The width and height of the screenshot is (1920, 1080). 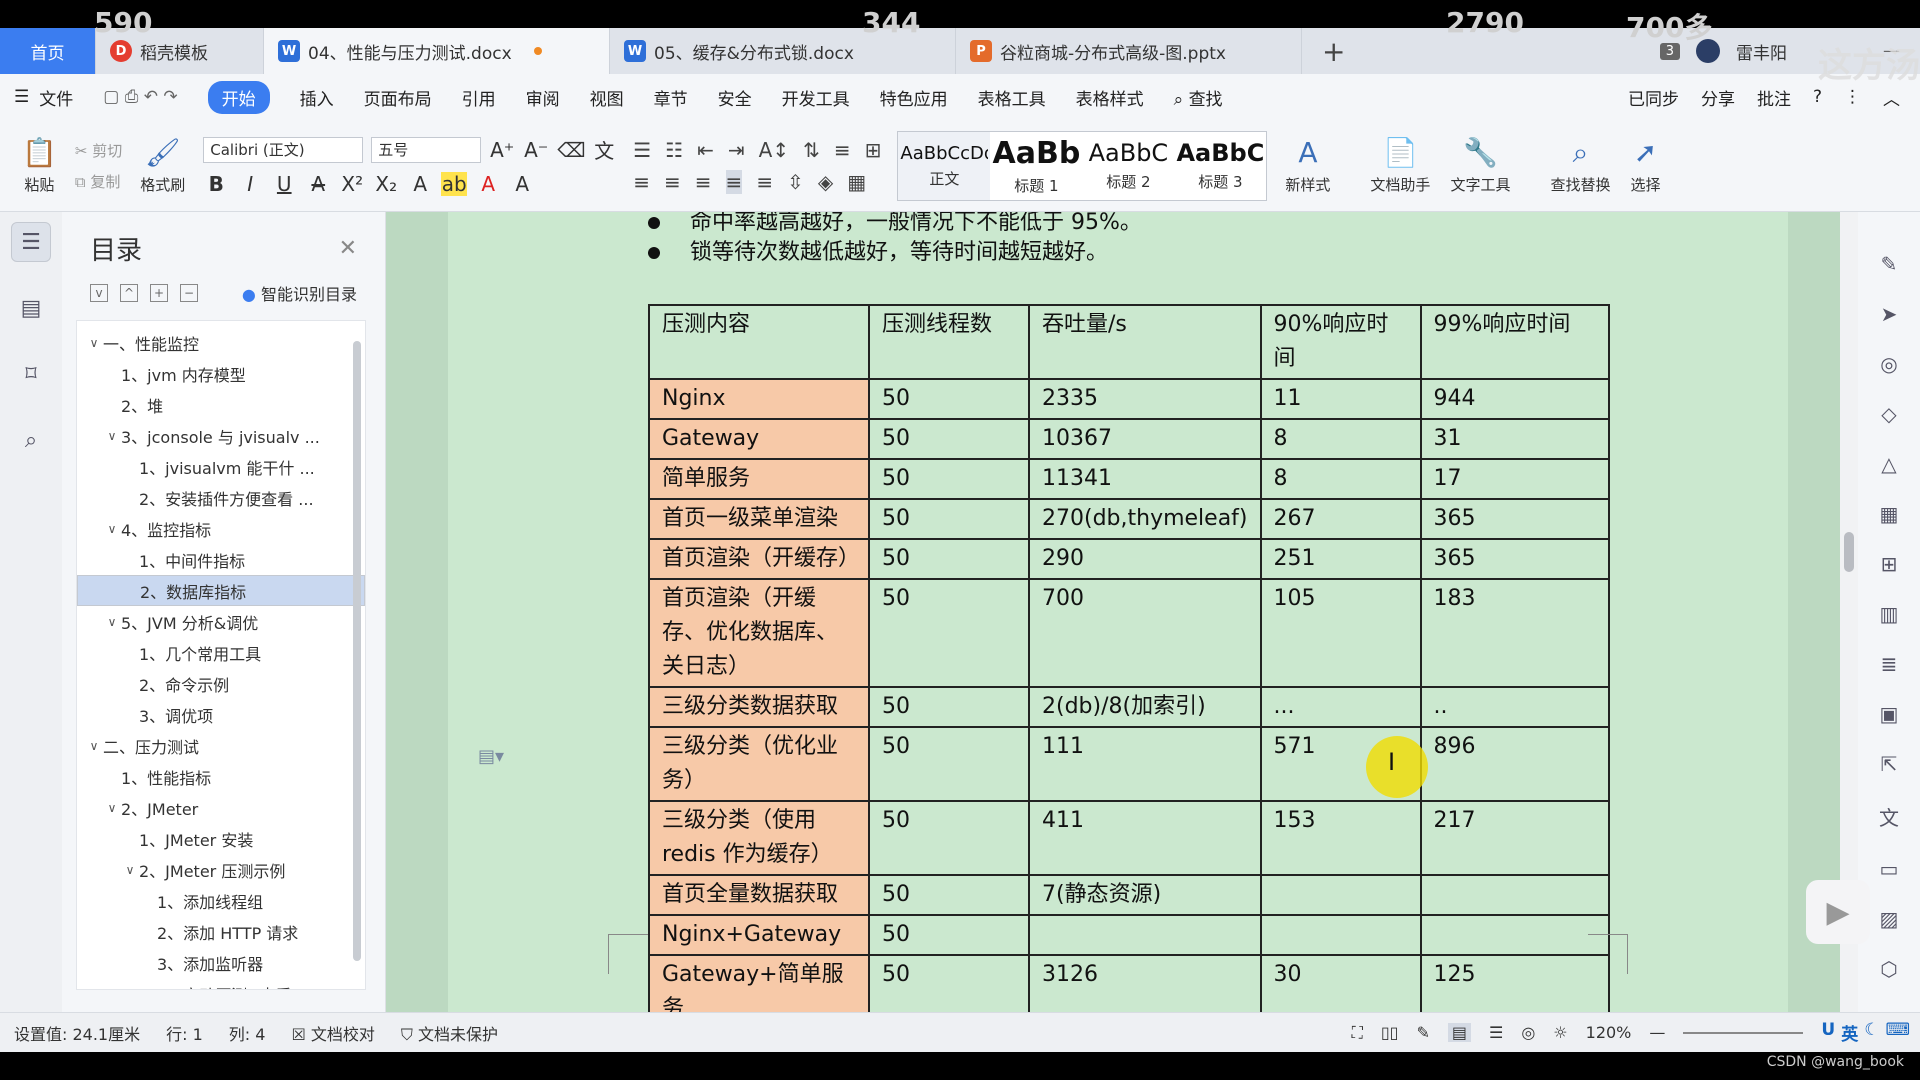 What do you see at coordinates (774, 150) in the screenshot?
I see `text-direction-icon: A↕` at bounding box center [774, 150].